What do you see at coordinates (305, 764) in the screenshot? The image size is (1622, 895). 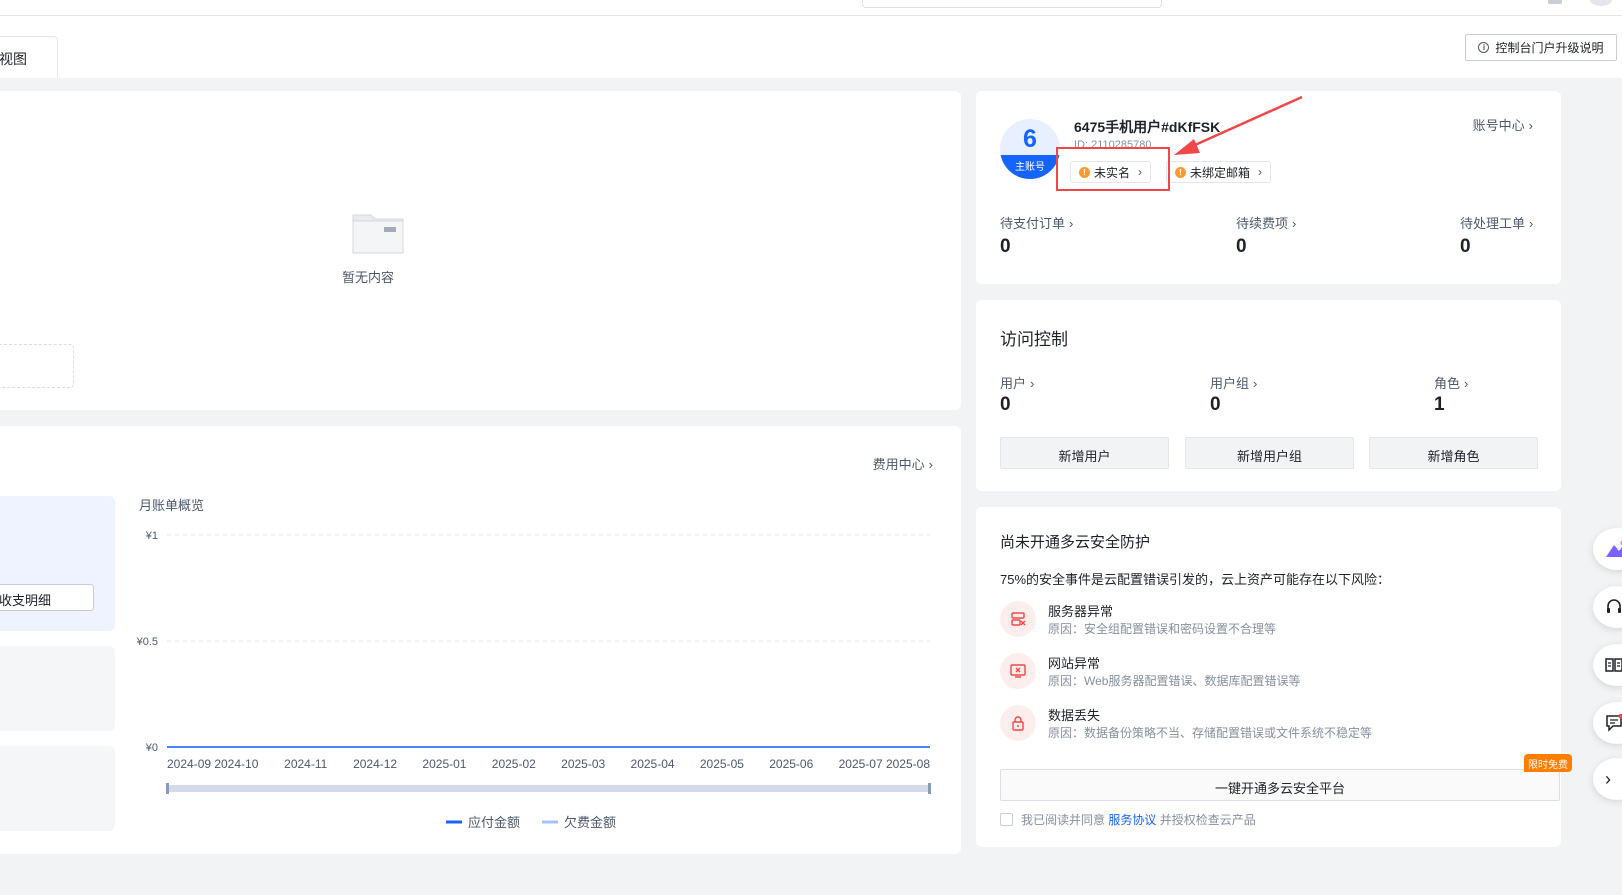 I see `x-tick-label: 2024-11` at bounding box center [305, 764].